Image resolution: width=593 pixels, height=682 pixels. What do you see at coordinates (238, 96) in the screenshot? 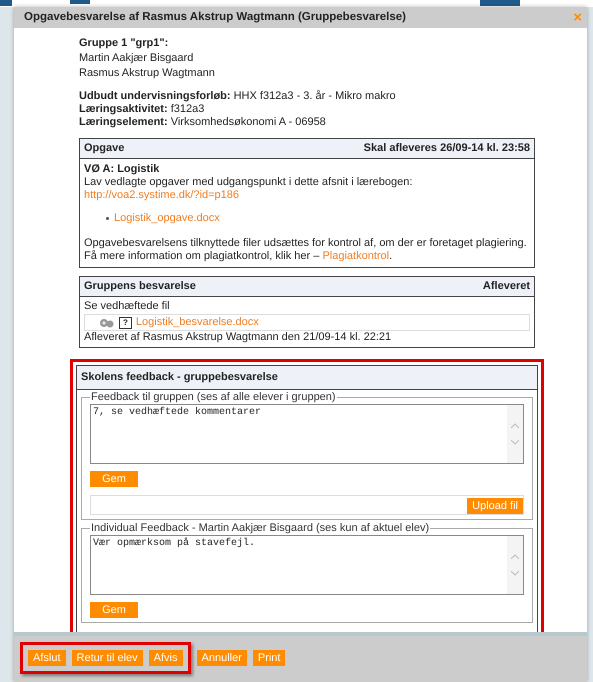
I see `info-line: Udbudt undervisningsforløb: HHX f312a3 - 3. år - Mikro makro` at bounding box center [238, 96].